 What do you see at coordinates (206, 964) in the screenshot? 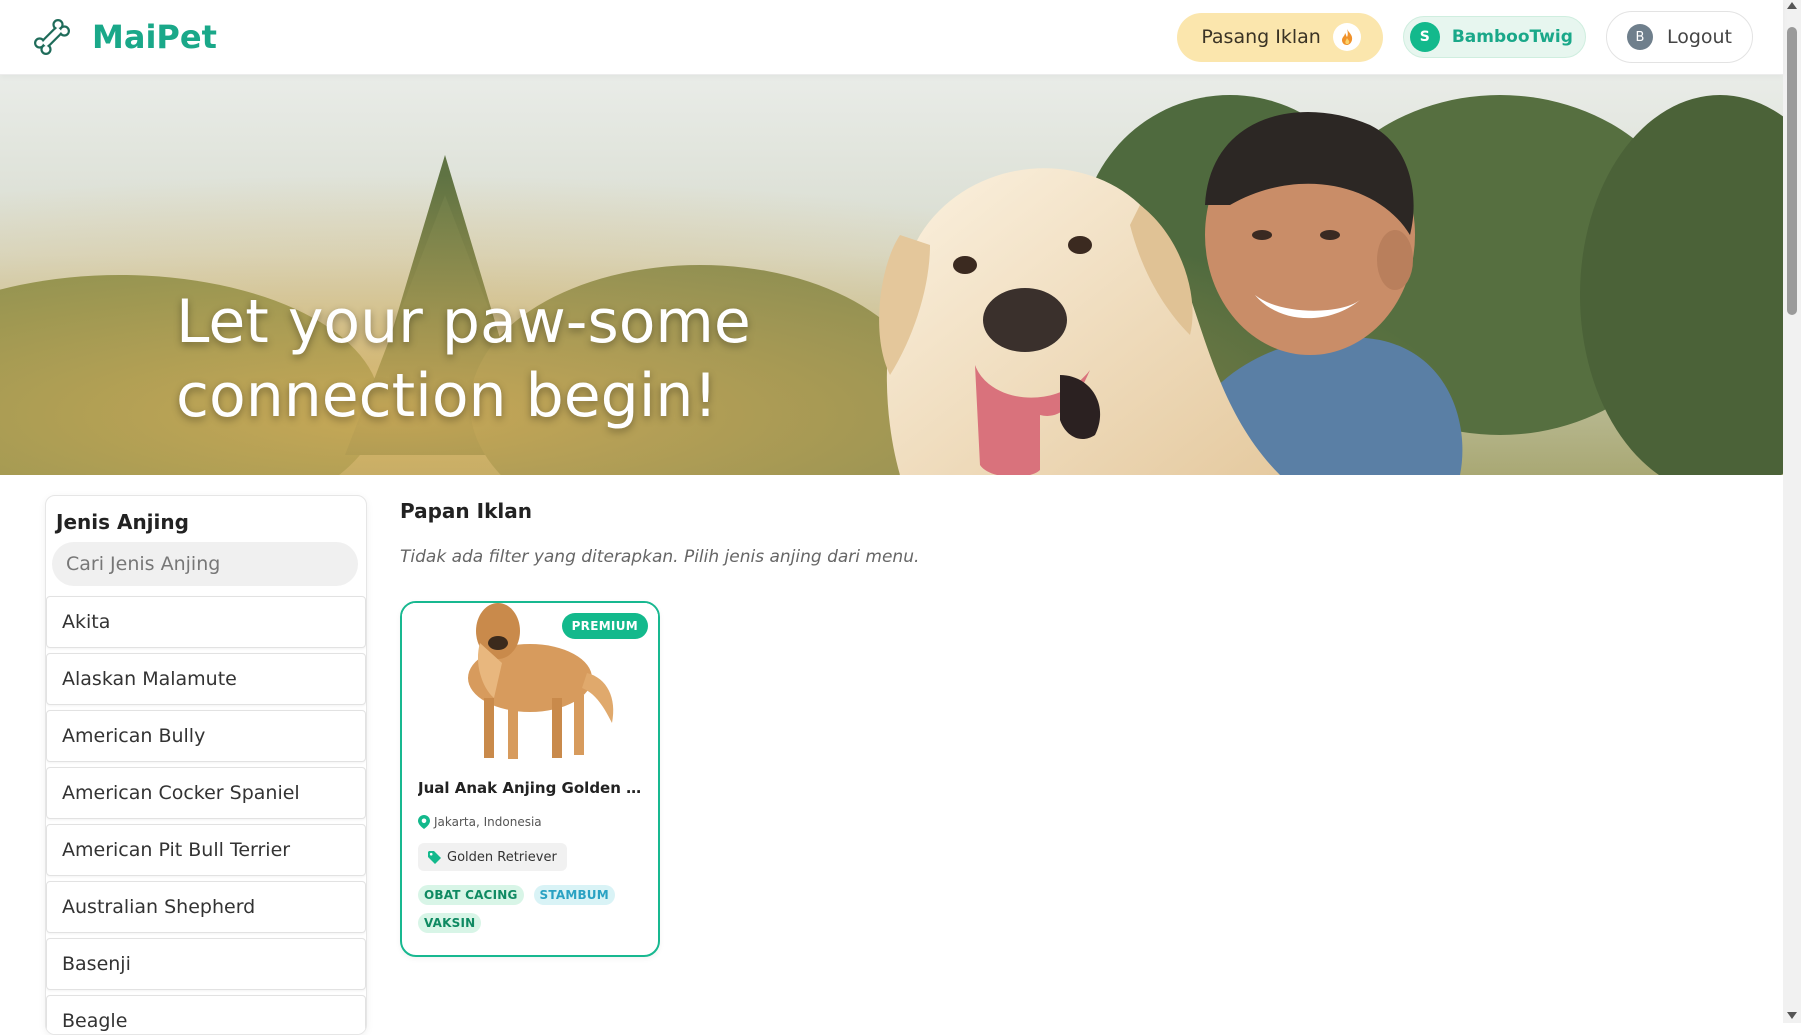
I see `sidebar-item-basenji: Basenji` at bounding box center [206, 964].